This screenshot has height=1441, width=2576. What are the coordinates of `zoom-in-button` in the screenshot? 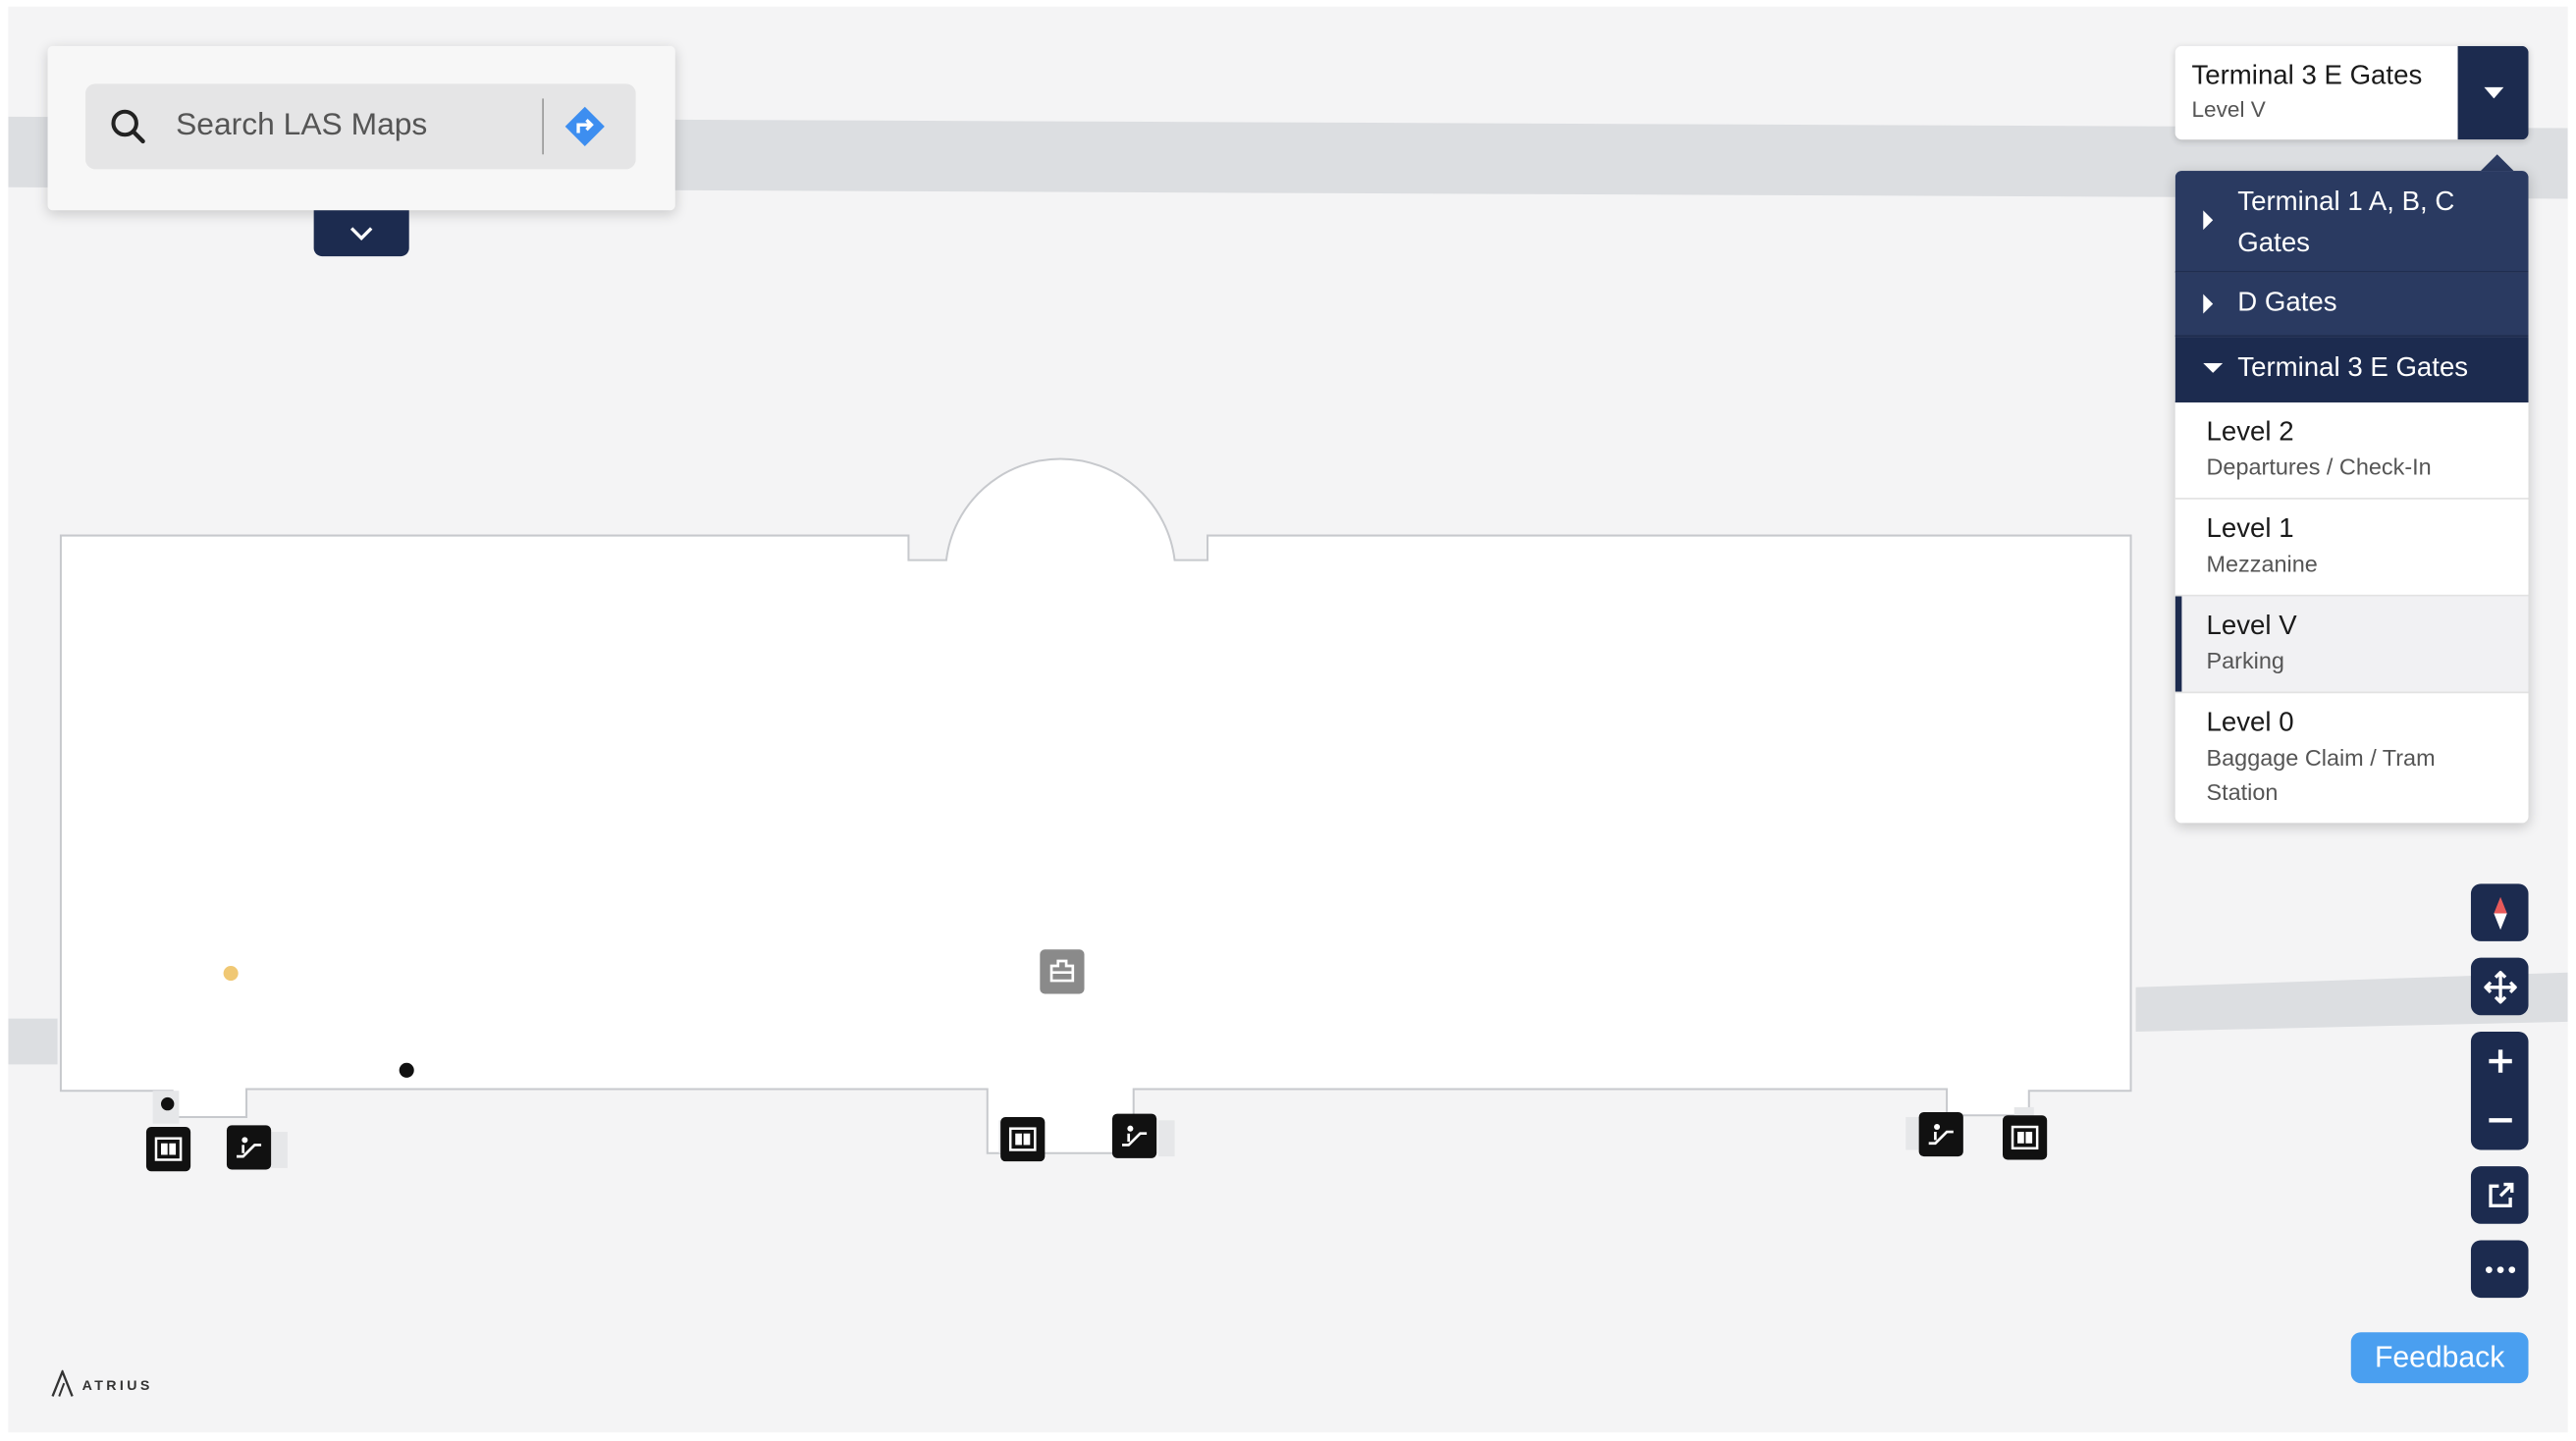 It's located at (2500, 1061).